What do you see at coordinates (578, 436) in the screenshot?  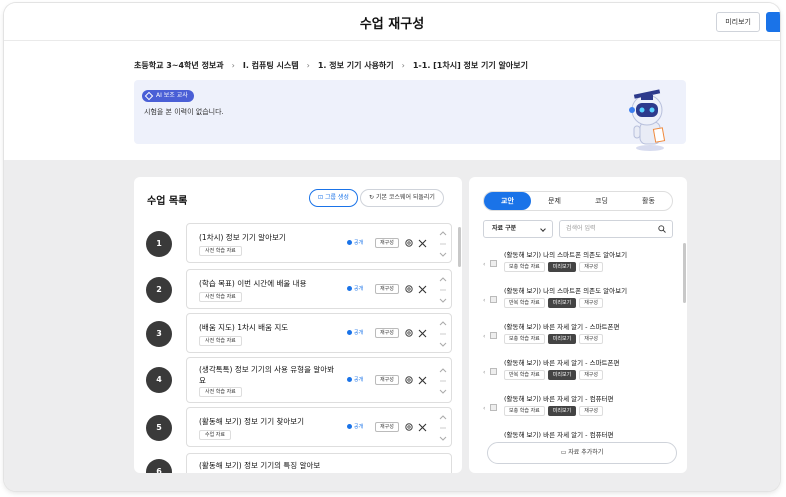 I see `material-item: (활동해 보기) 바른 자세 알기 - 컴퓨터편` at bounding box center [578, 436].